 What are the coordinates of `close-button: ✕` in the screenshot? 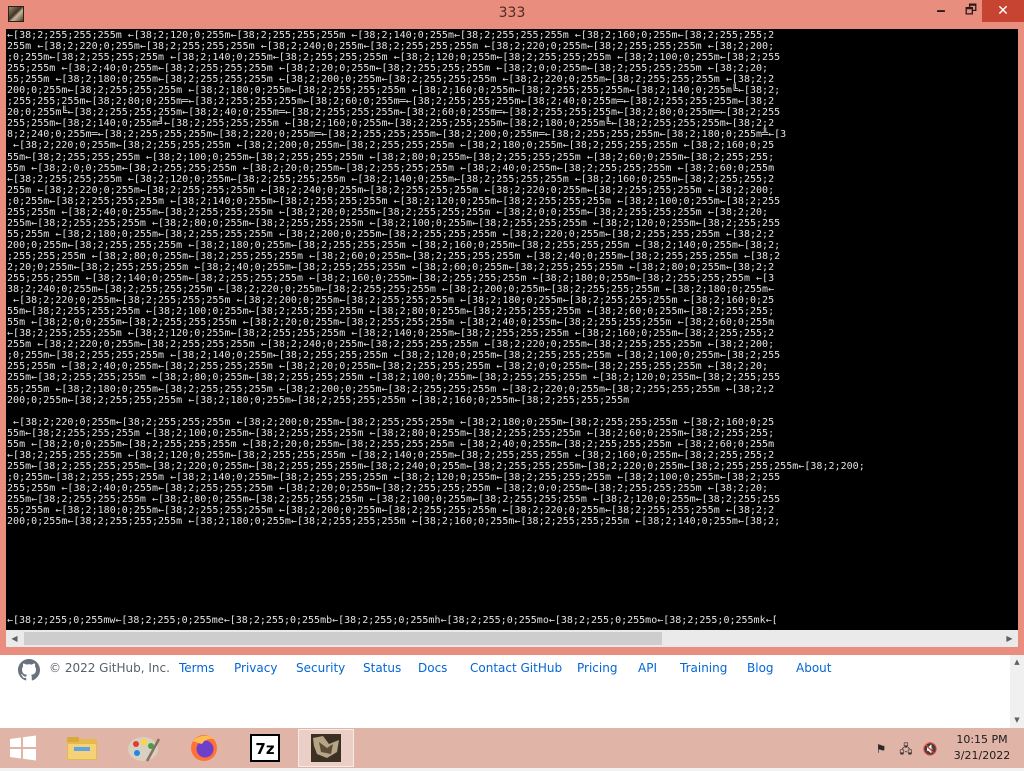 It's located at (1003, 11).